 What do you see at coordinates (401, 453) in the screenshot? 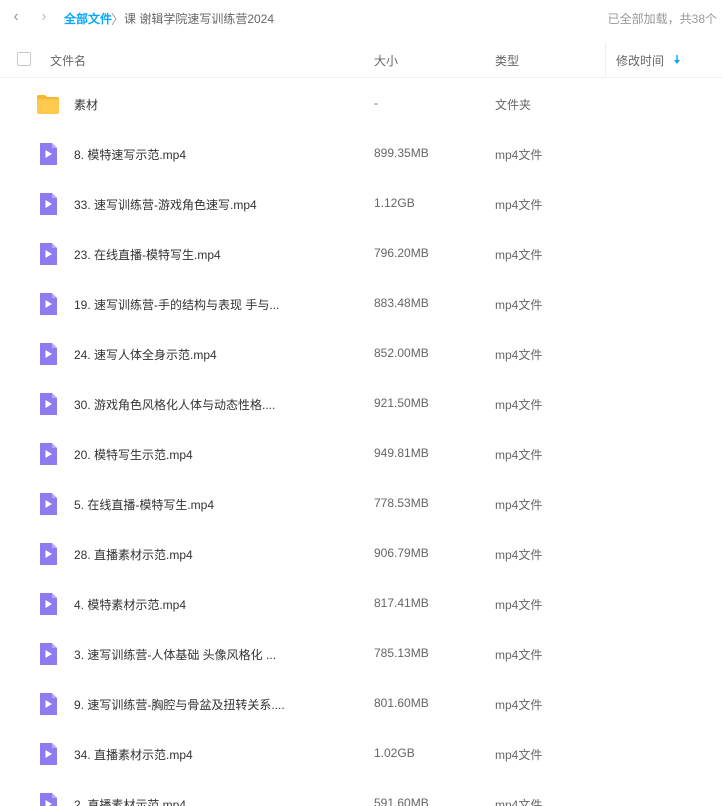
I see `file-size: 949.81MB` at bounding box center [401, 453].